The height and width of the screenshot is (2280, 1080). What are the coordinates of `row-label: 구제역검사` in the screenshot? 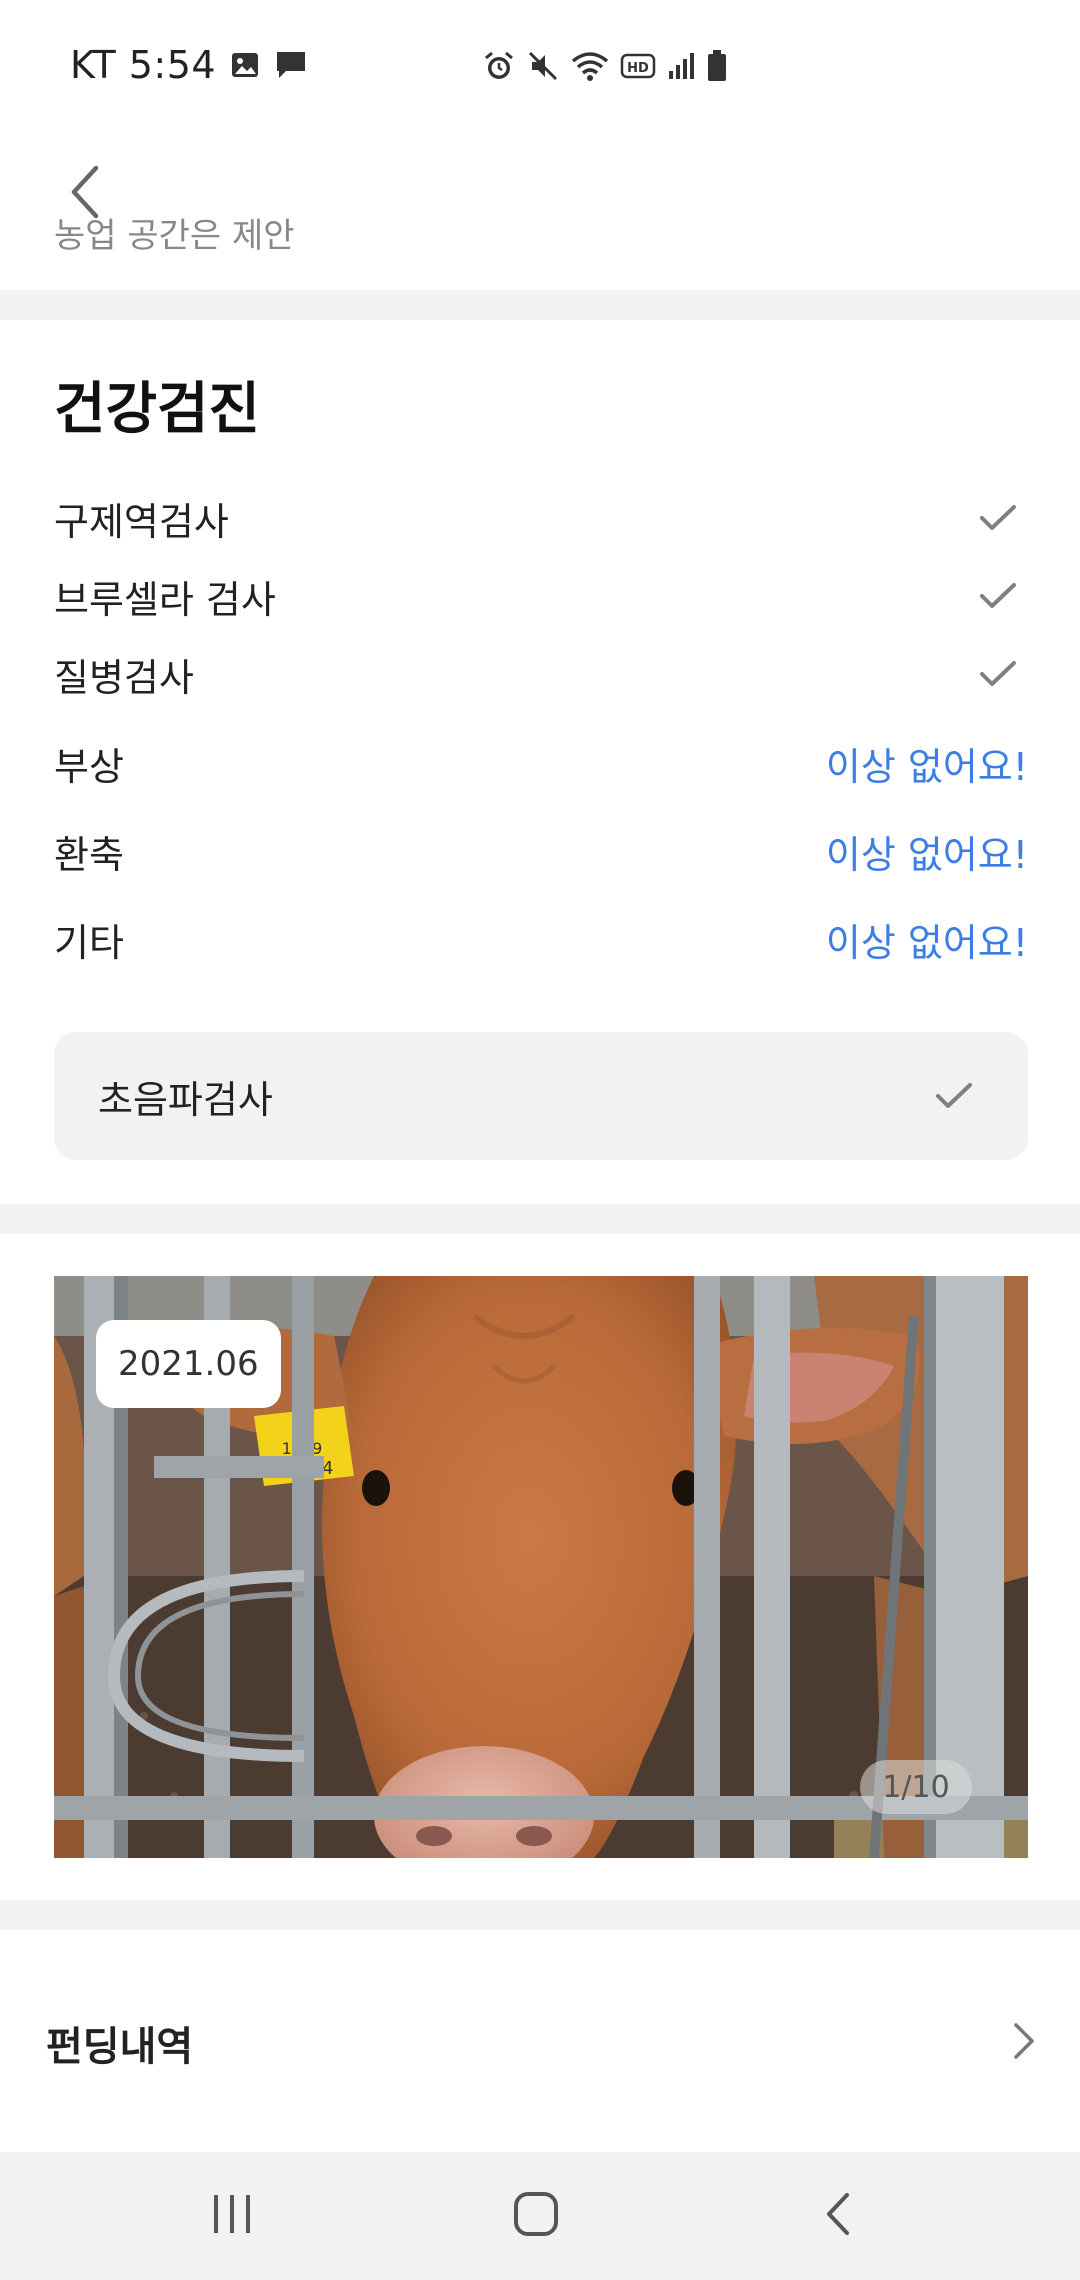 It's located at (141, 521).